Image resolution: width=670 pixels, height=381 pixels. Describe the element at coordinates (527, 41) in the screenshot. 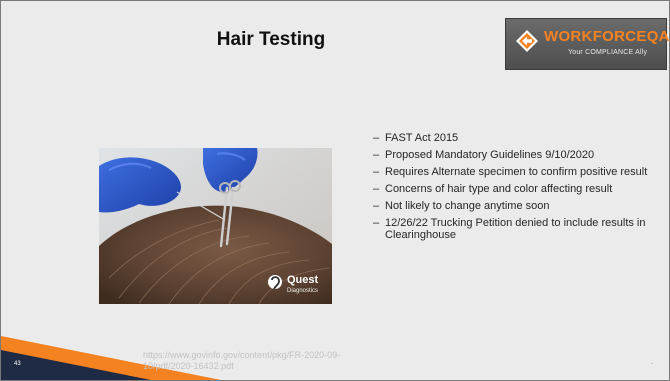

I see `arrow-diamond-icon` at that location.